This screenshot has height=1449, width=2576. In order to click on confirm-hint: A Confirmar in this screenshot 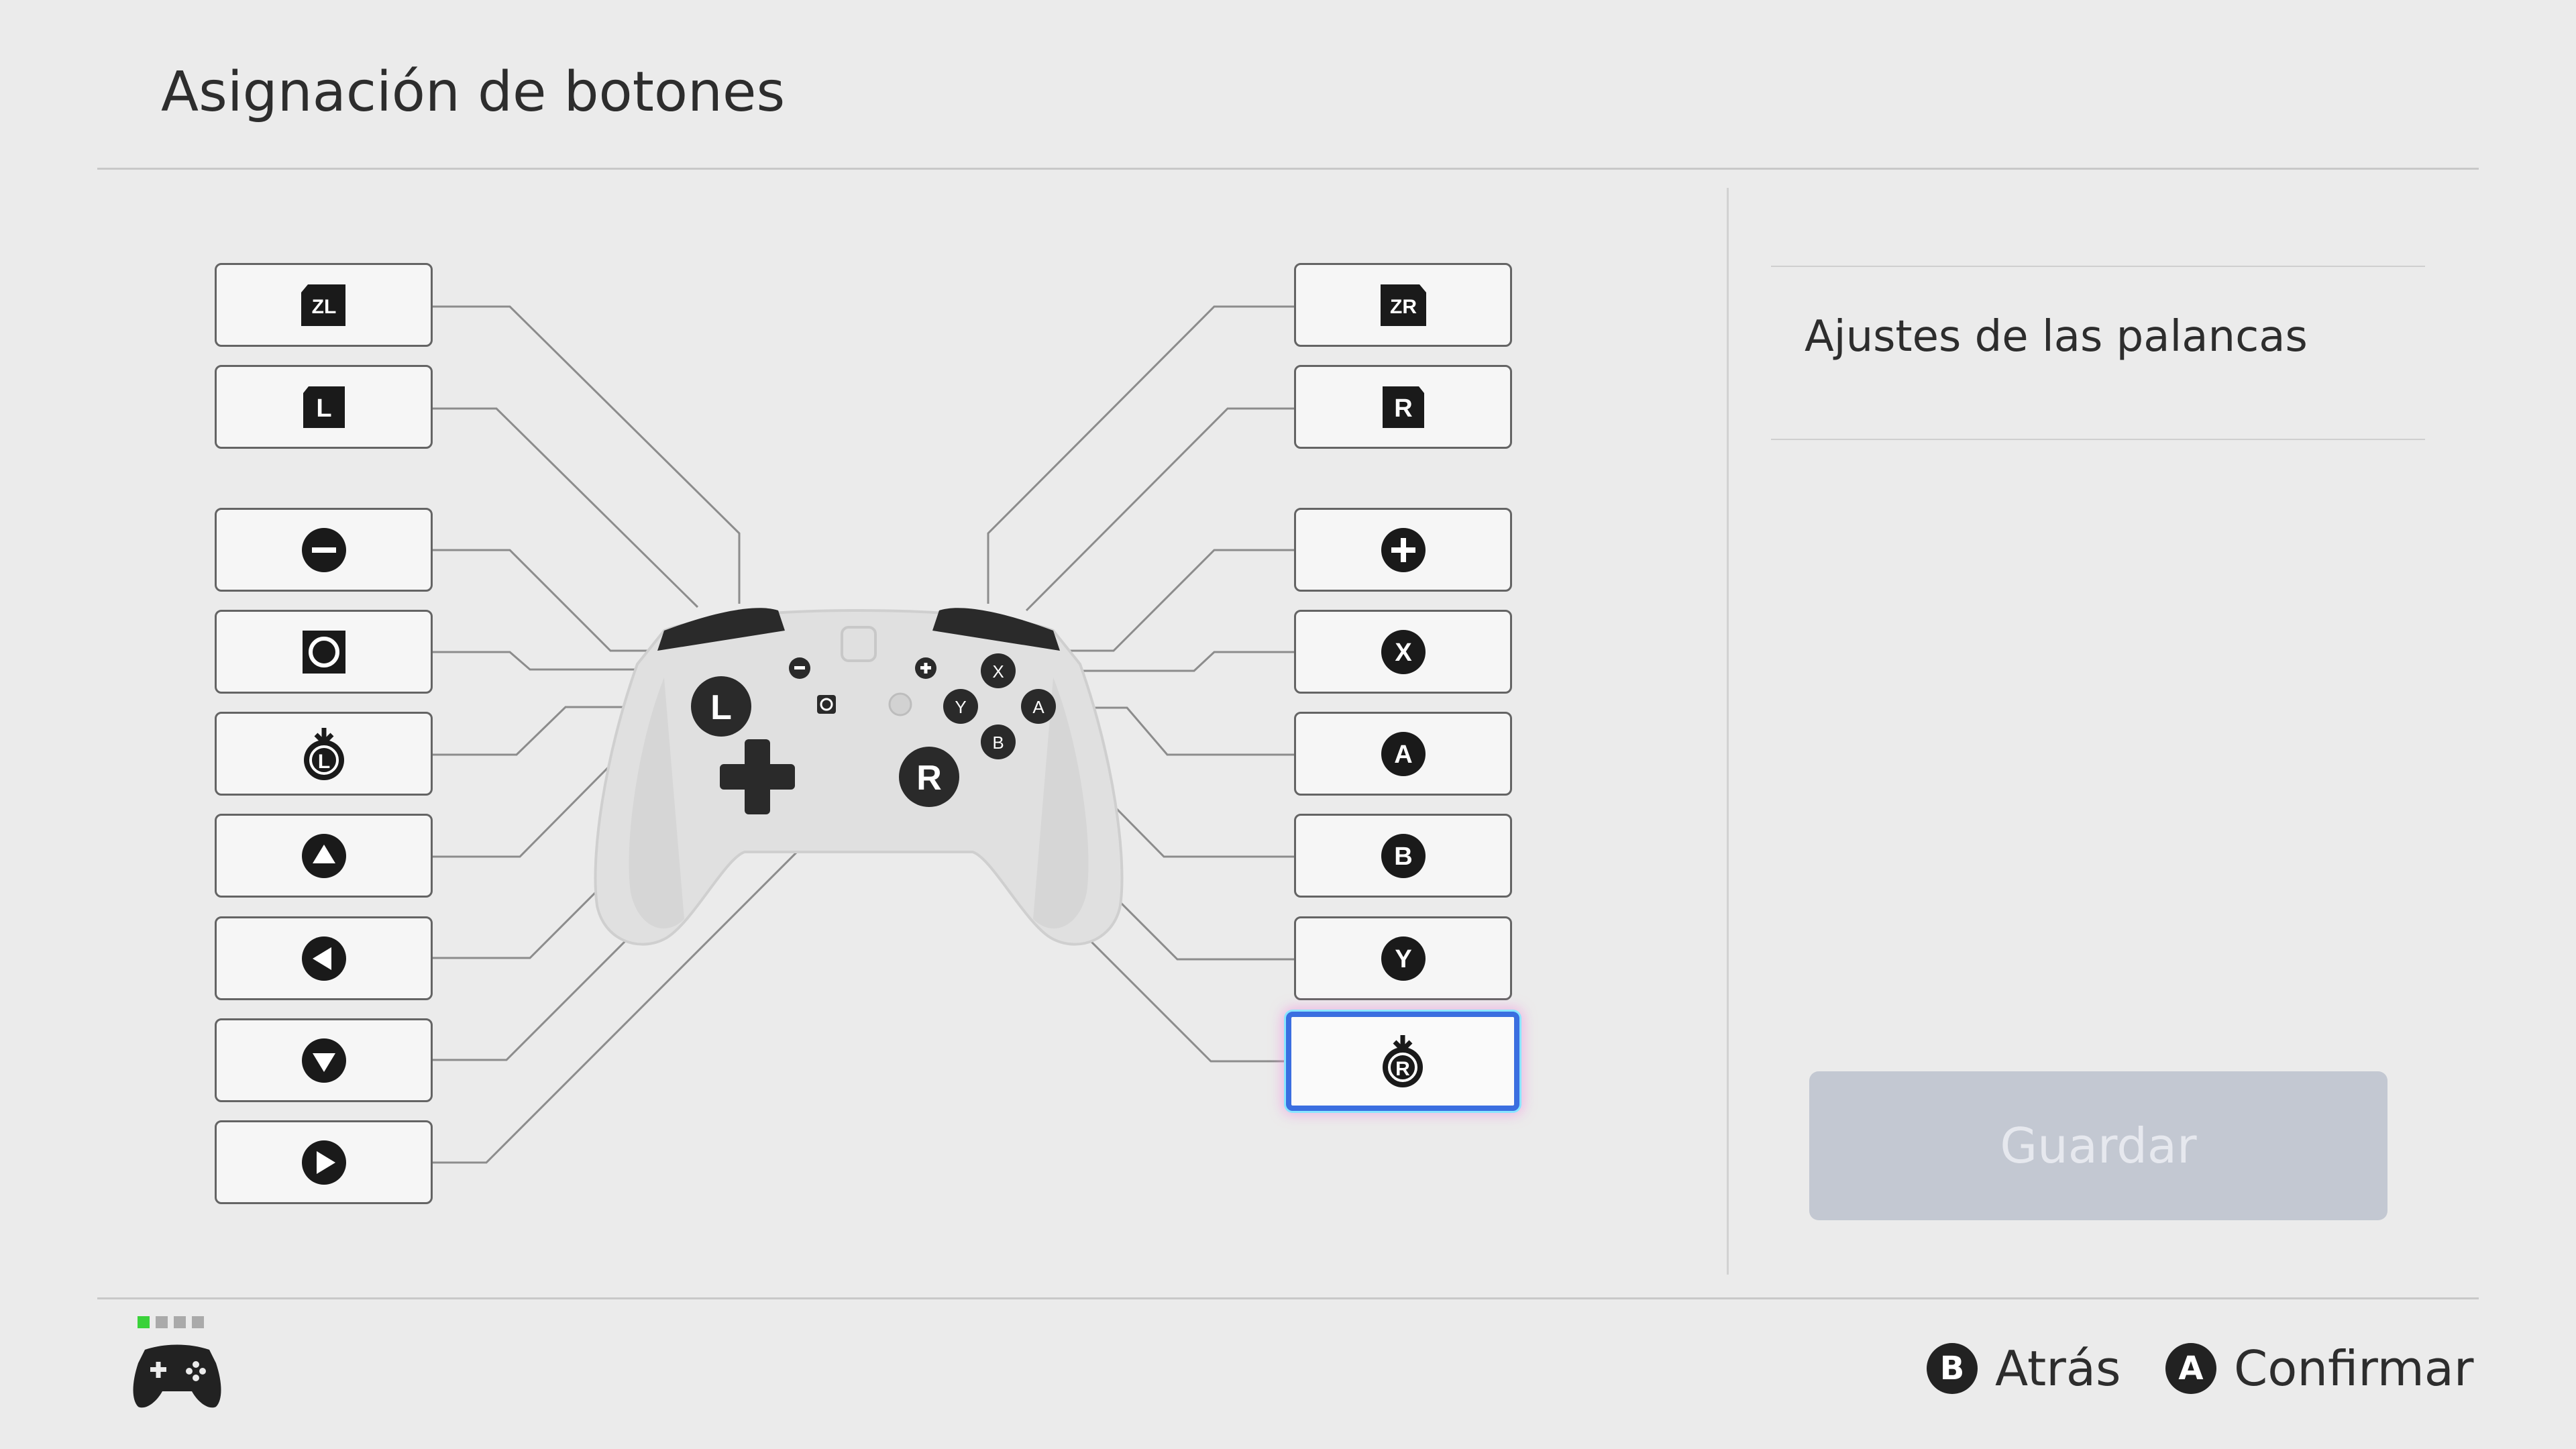, I will do `click(2319, 1368)`.